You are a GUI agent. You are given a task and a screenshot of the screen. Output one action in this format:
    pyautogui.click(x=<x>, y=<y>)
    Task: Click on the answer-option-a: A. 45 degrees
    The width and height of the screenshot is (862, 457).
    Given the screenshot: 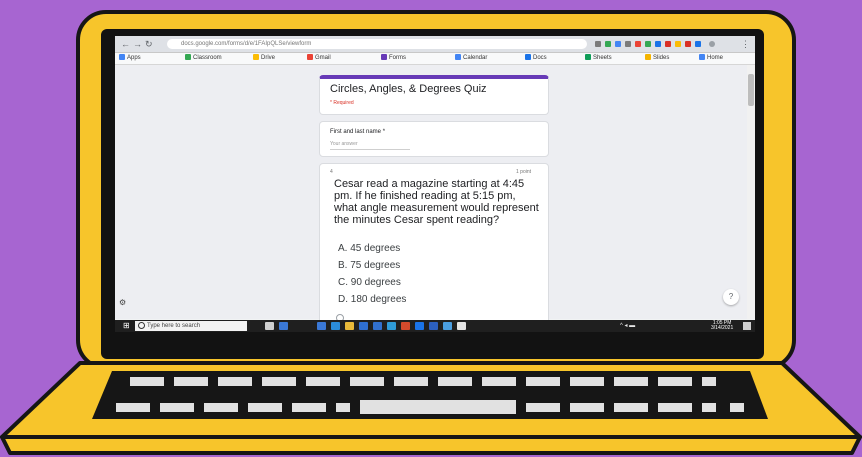 What is the action you would take?
    pyautogui.click(x=369, y=248)
    